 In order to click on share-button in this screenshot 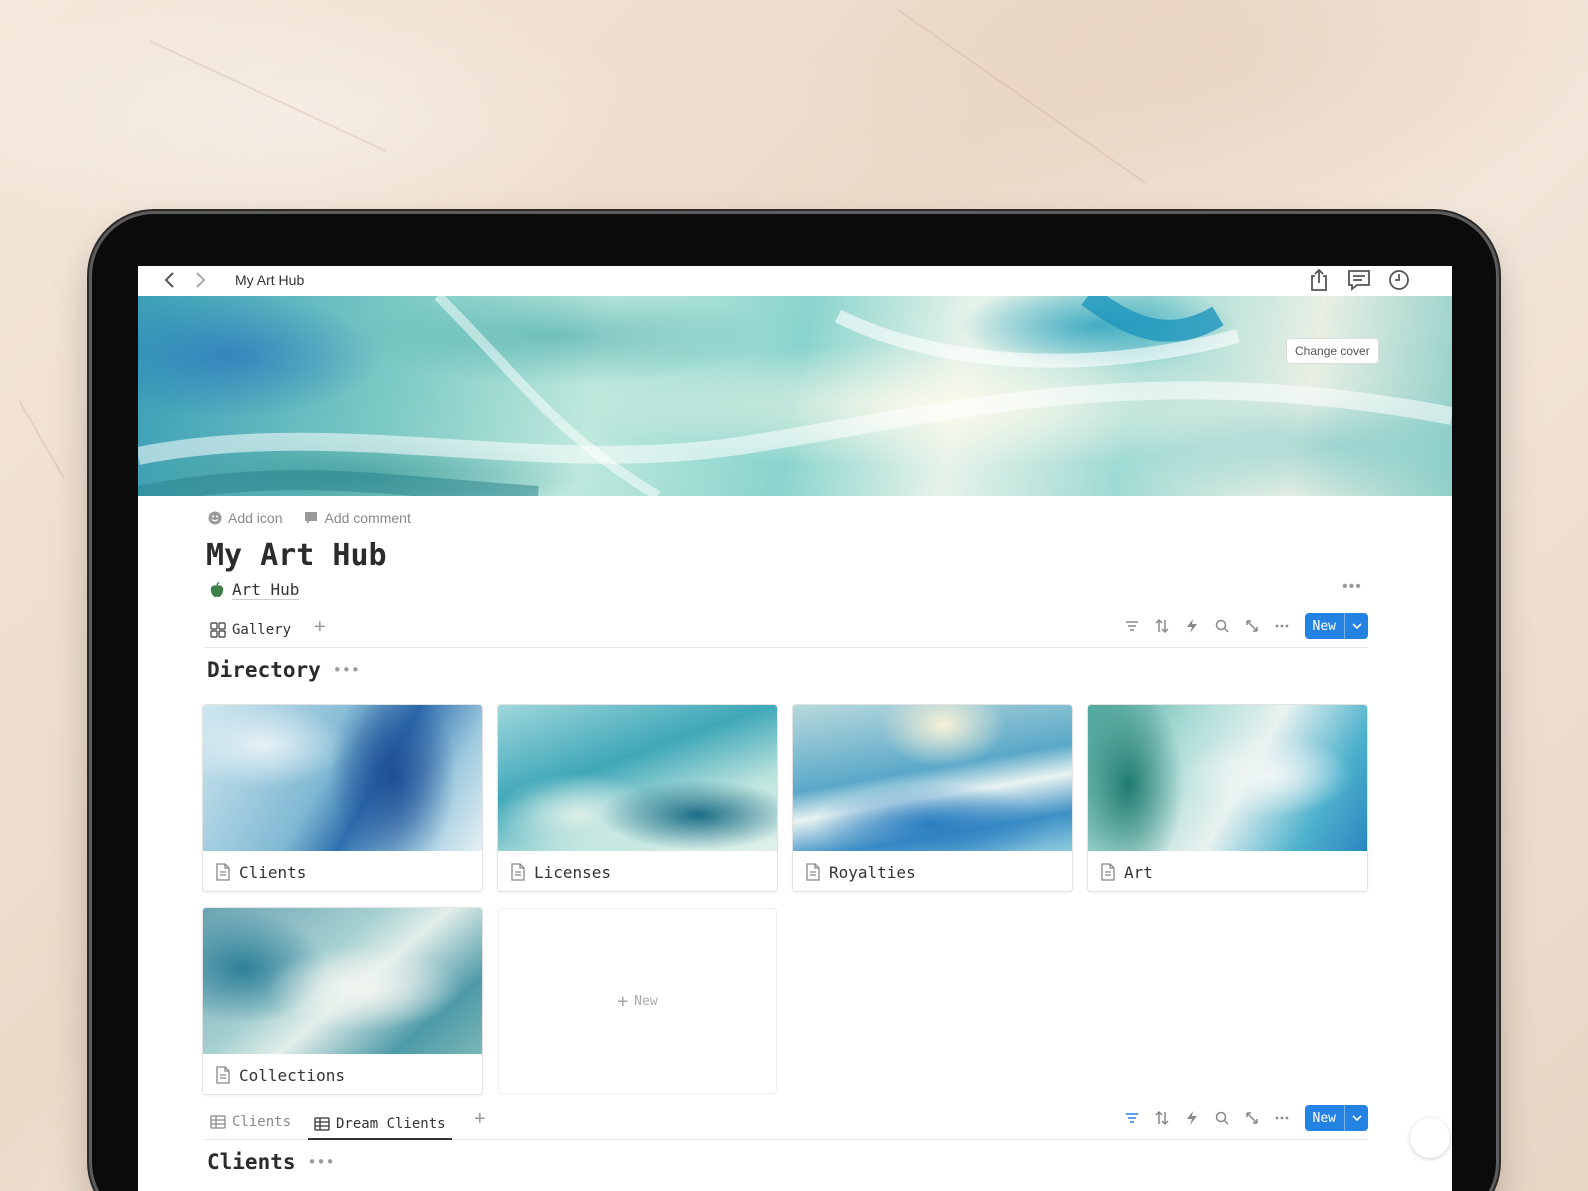, I will do `click(1319, 280)`.